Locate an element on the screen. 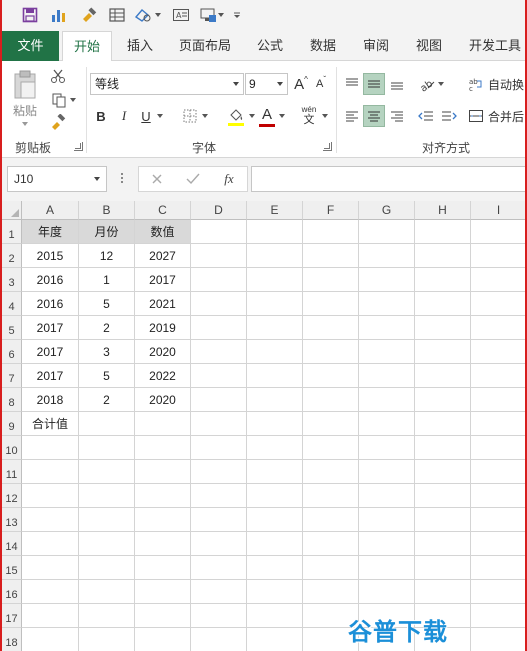 The height and width of the screenshot is (651, 527). column-header-i: I is located at coordinates (498, 210).